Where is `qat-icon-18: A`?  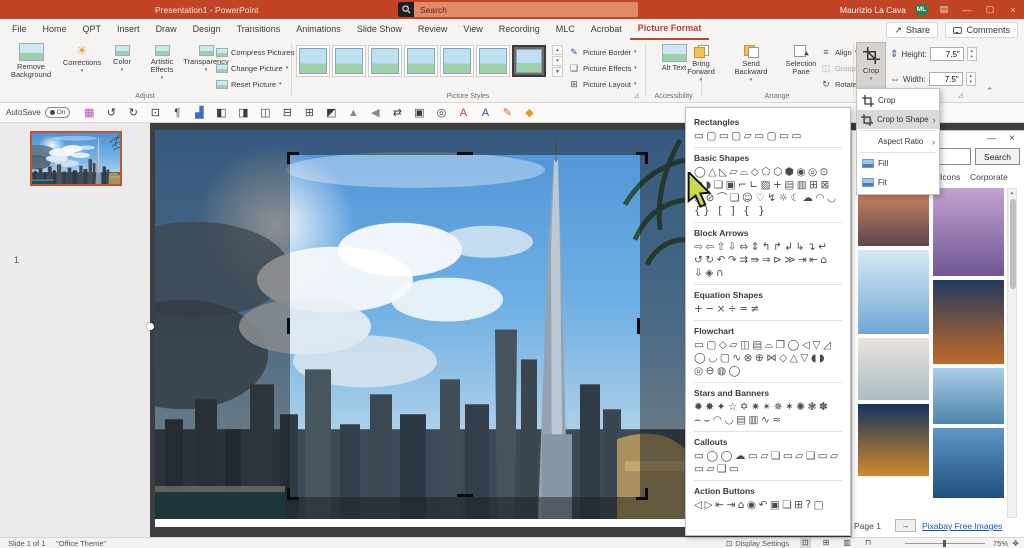
qat-icon-18: A is located at coordinates (463, 113).